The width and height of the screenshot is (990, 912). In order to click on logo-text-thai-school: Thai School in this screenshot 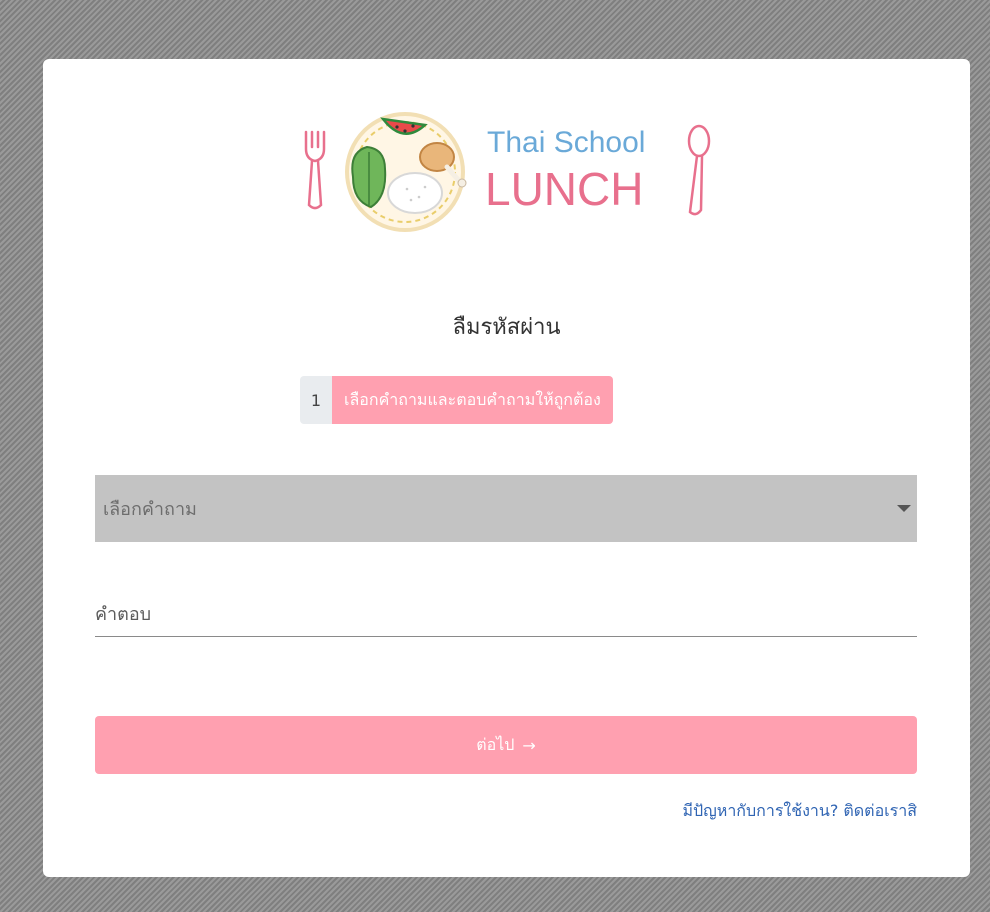, I will do `click(566, 142)`.